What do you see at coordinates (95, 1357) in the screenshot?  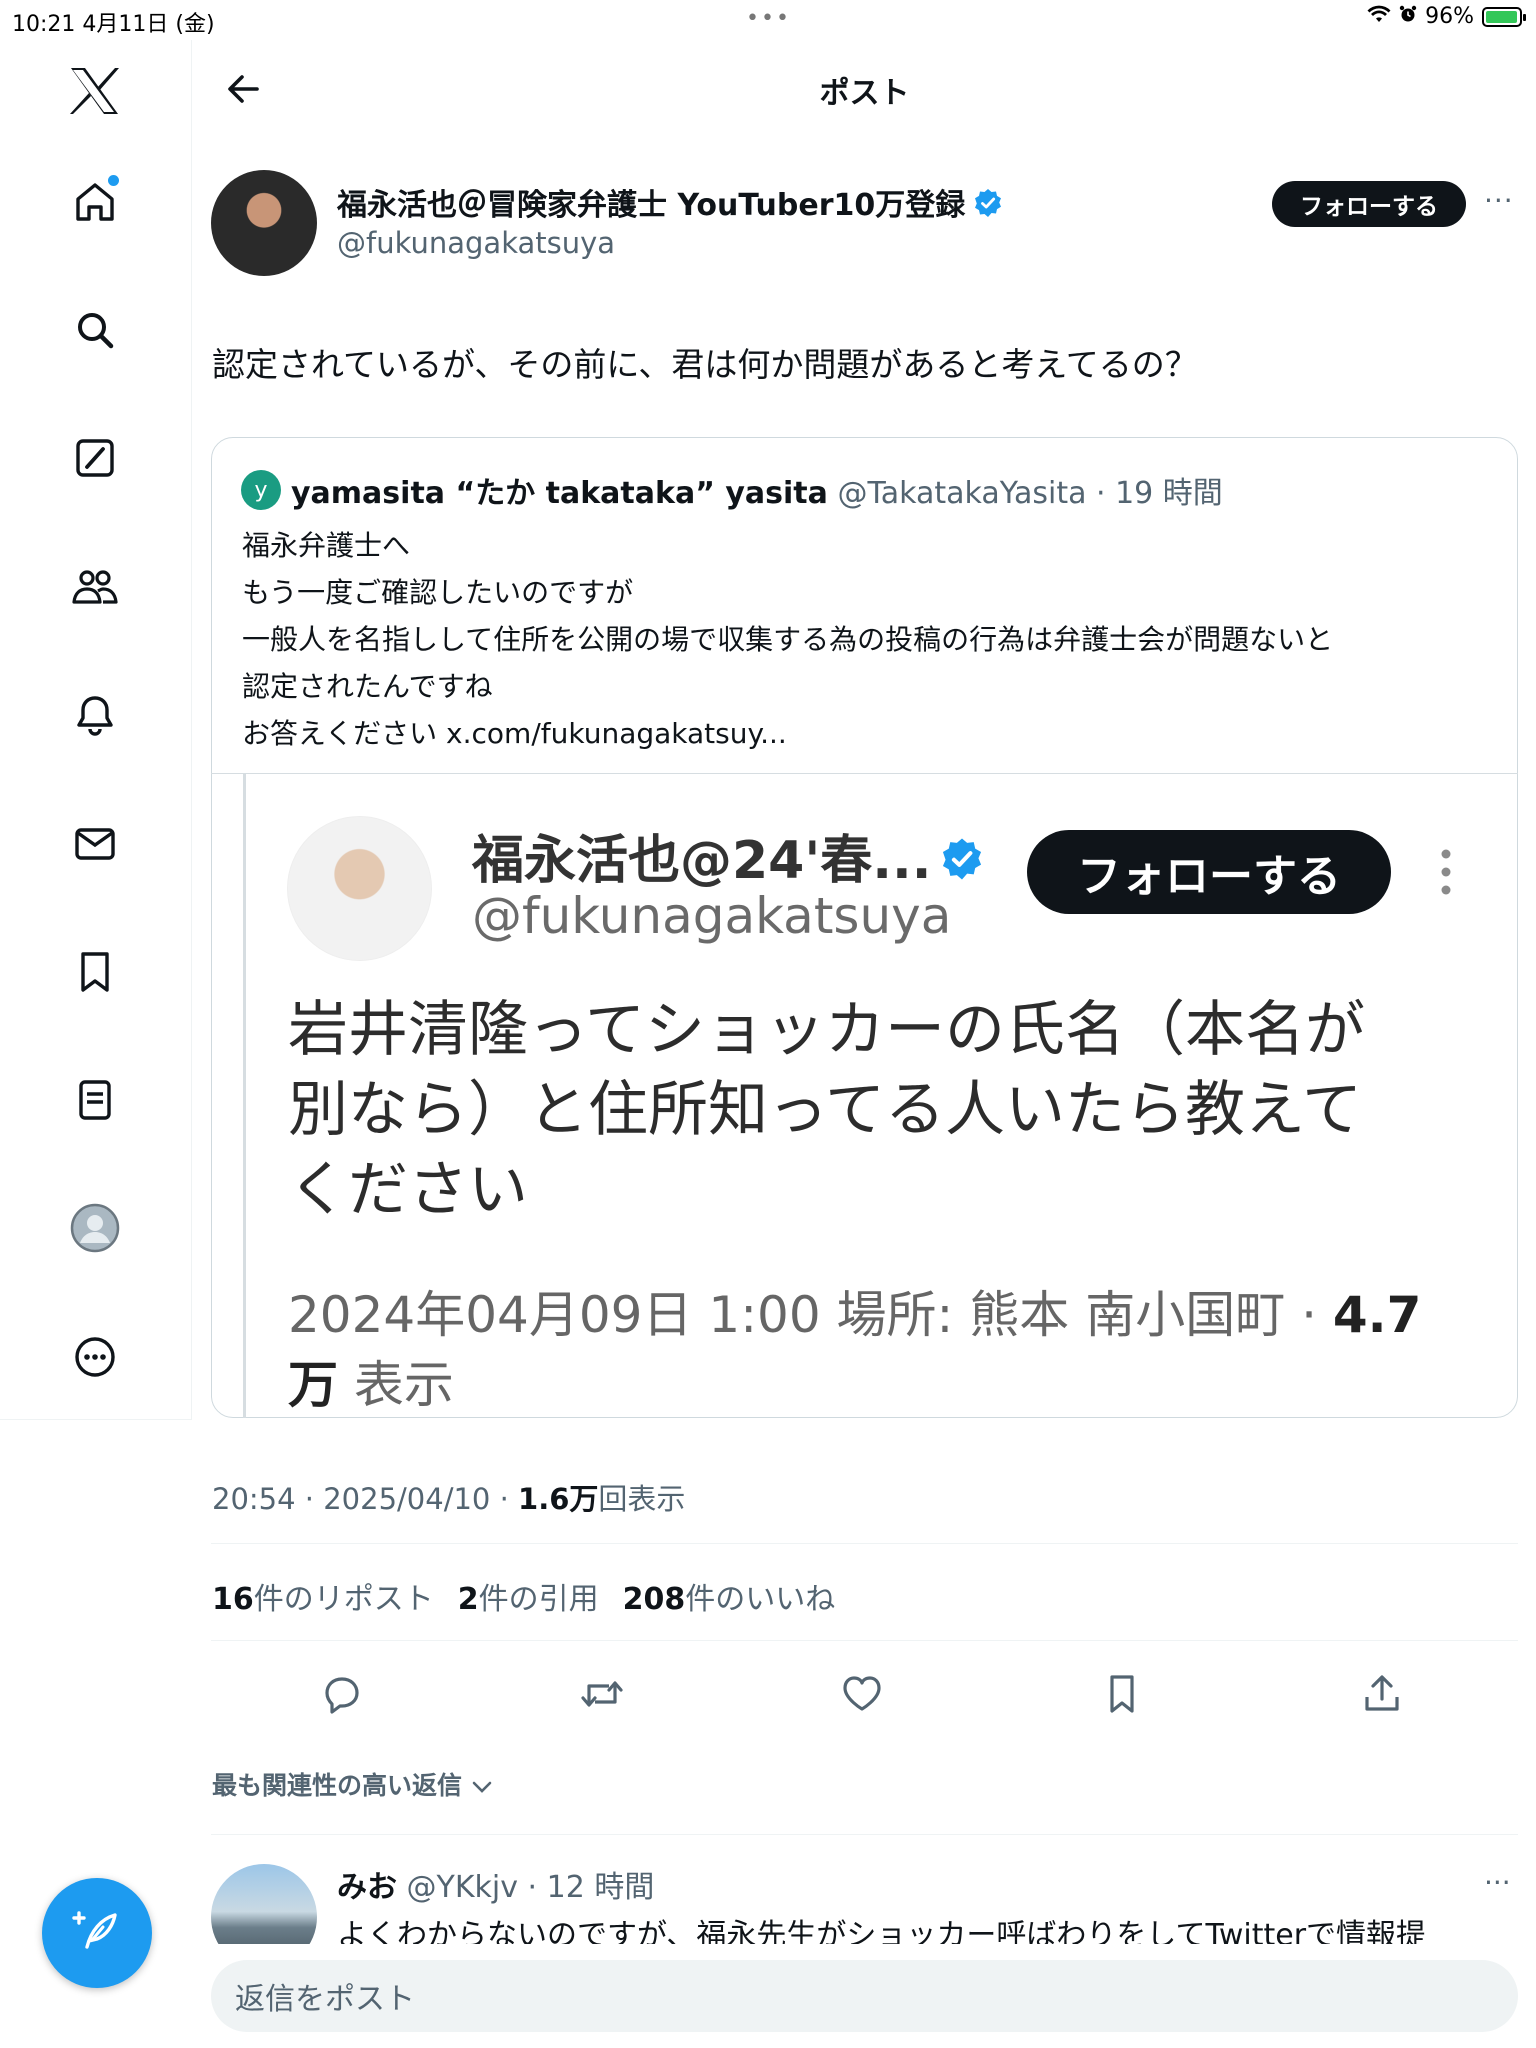 I see `more-circle-icon` at bounding box center [95, 1357].